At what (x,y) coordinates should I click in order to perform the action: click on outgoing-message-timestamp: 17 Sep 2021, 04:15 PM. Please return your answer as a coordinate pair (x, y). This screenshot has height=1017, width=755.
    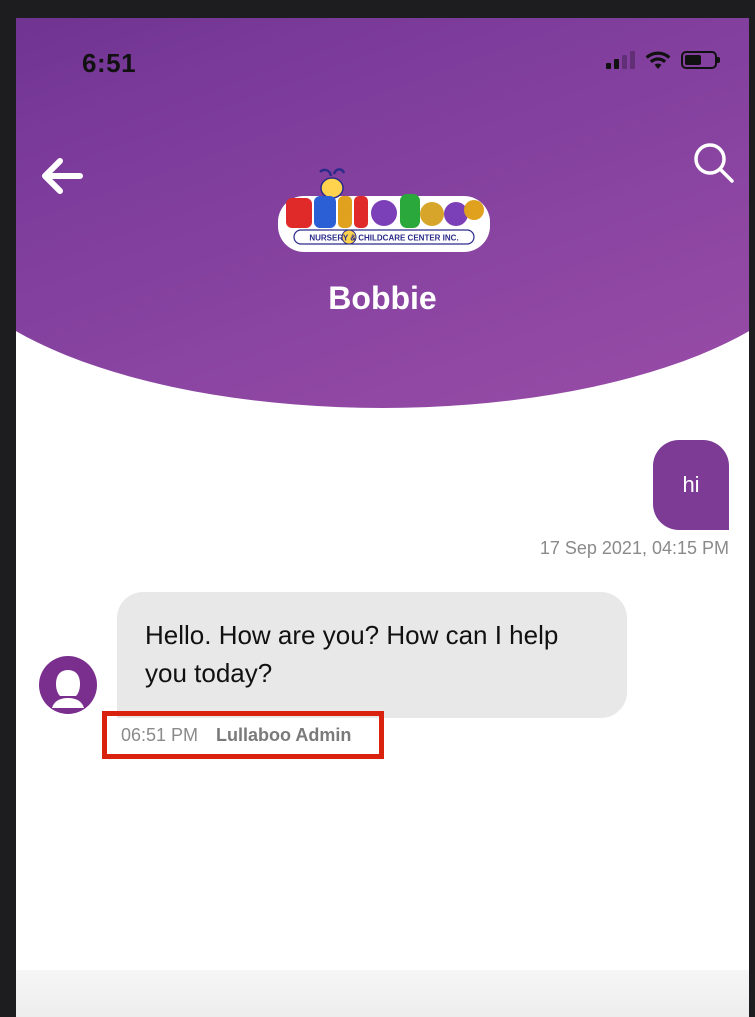
    Looking at the image, I should click on (634, 548).